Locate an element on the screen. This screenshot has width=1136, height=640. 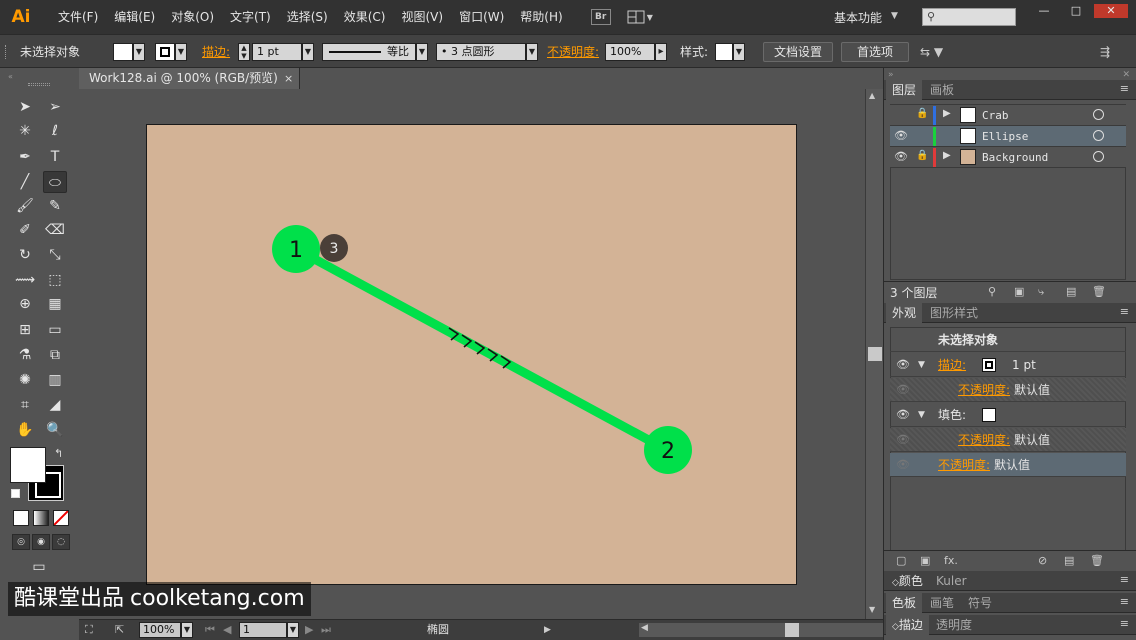
gradient-tool-icon: ▭ is located at coordinates (55, 330).